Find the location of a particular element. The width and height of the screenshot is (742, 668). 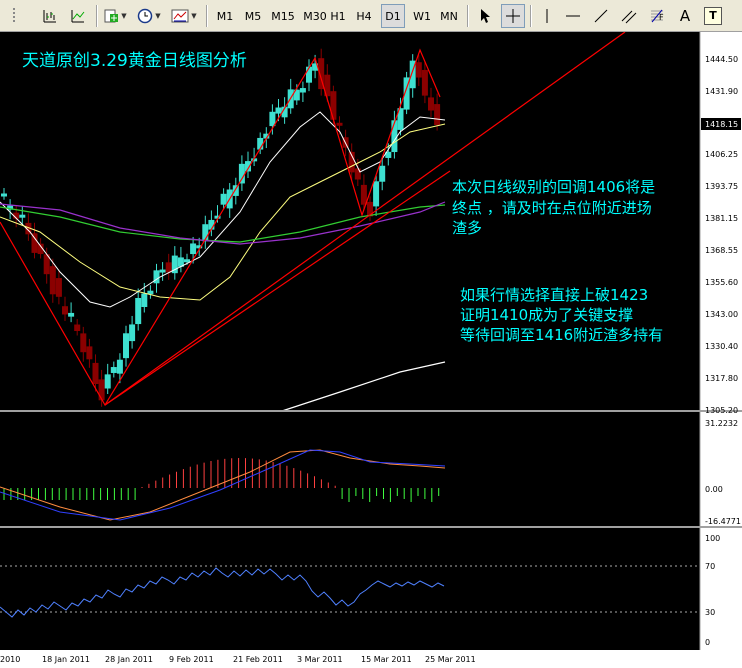

date-label: 15 Mar 2011 is located at coordinates (386, 659).